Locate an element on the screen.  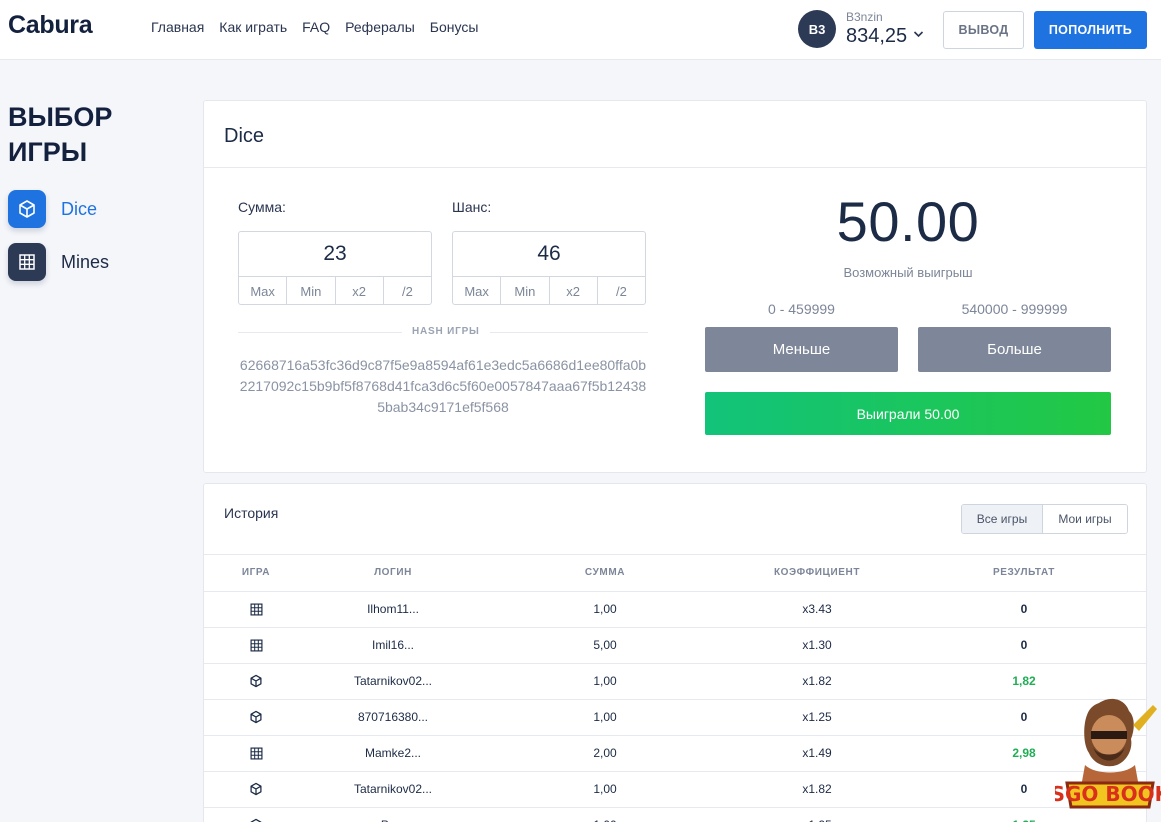
sidebar-item-mines: Mines is located at coordinates (58, 262).